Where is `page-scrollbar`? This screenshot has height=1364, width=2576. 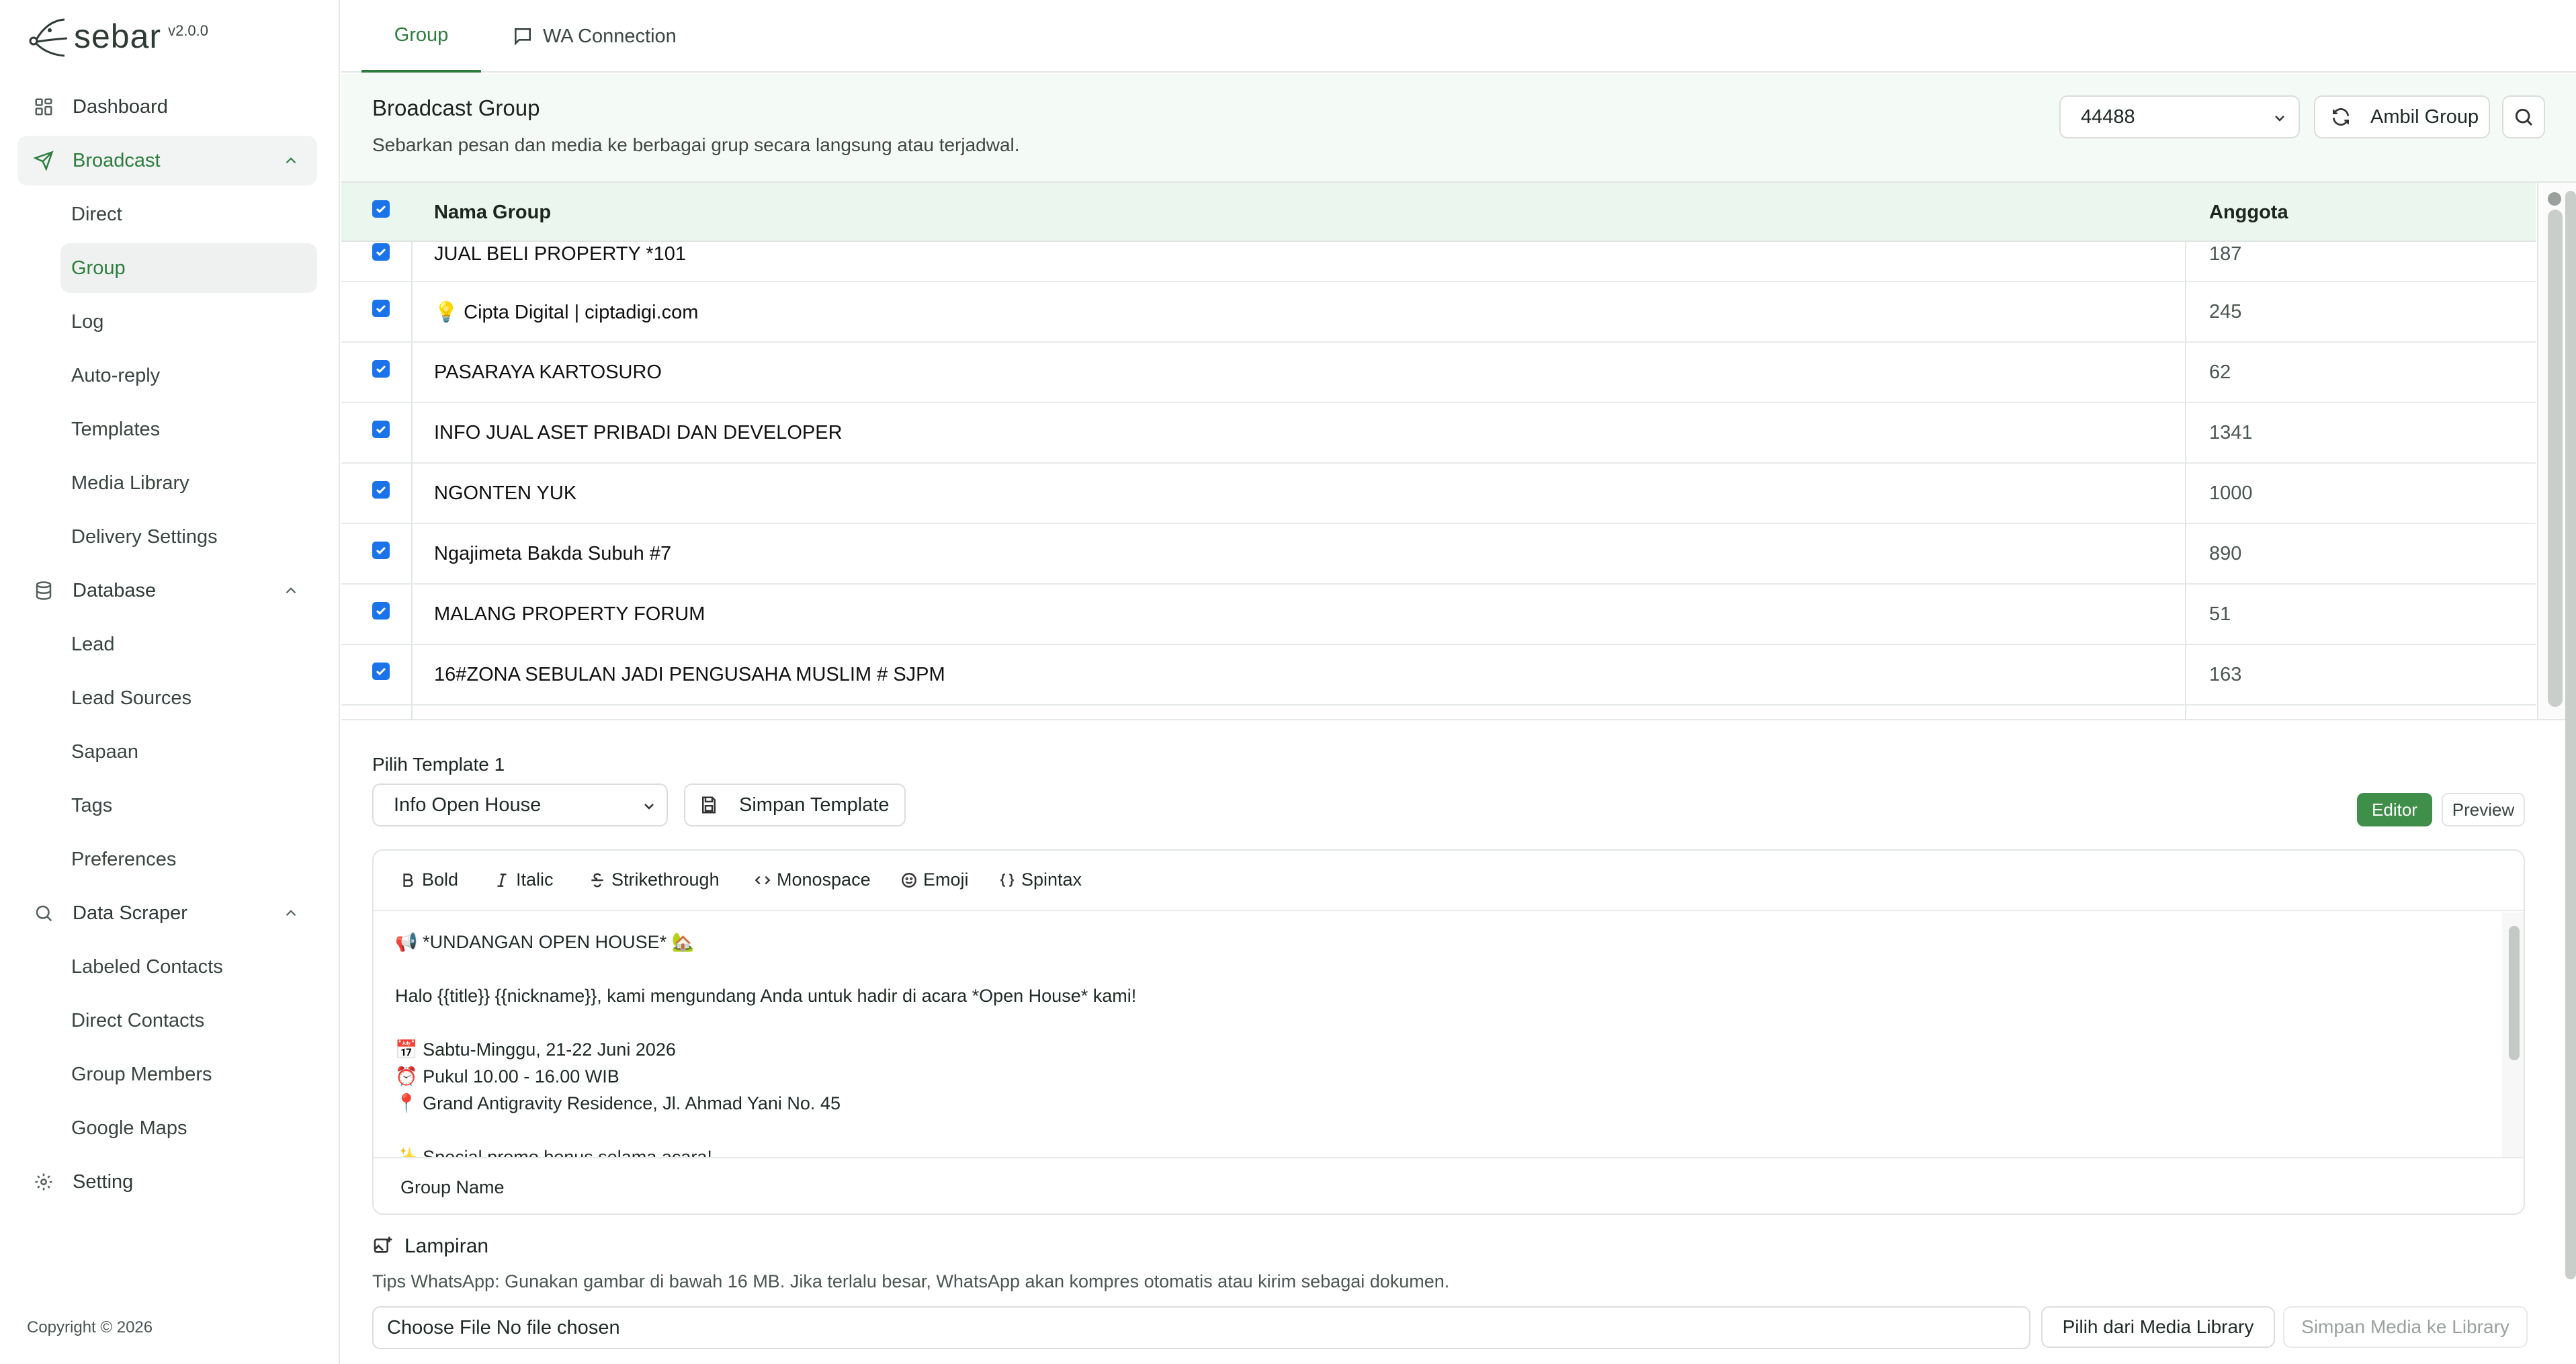
page-scrollbar is located at coordinates (2570, 773).